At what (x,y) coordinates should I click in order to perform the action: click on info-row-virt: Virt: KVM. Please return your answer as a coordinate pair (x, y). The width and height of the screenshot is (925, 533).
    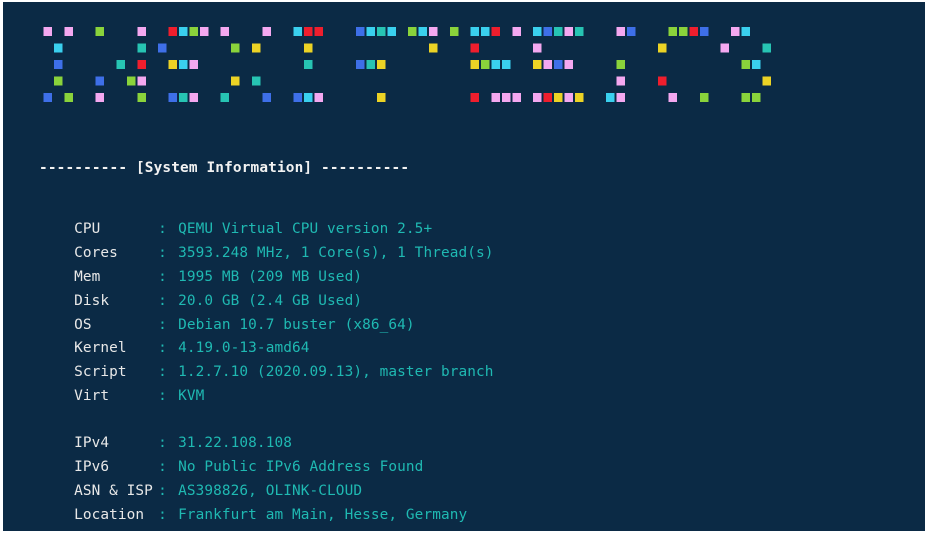
    Looking at the image, I should click on (121, 396).